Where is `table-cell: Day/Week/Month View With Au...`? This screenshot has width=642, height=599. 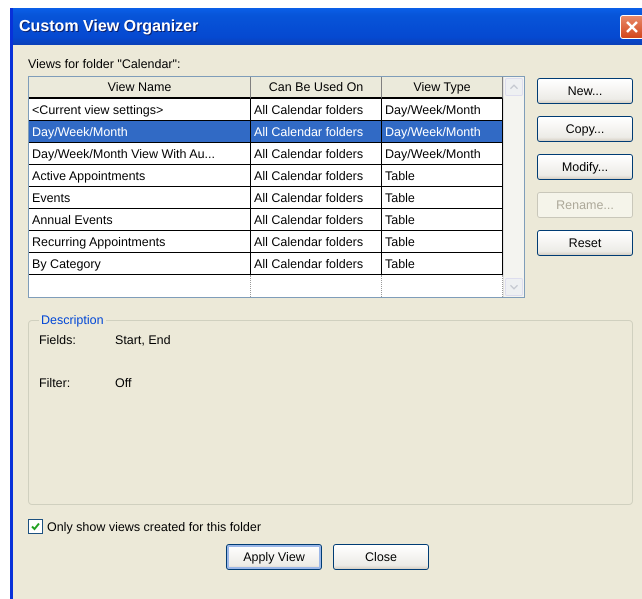 table-cell: Day/Week/Month View With Au... is located at coordinates (140, 154).